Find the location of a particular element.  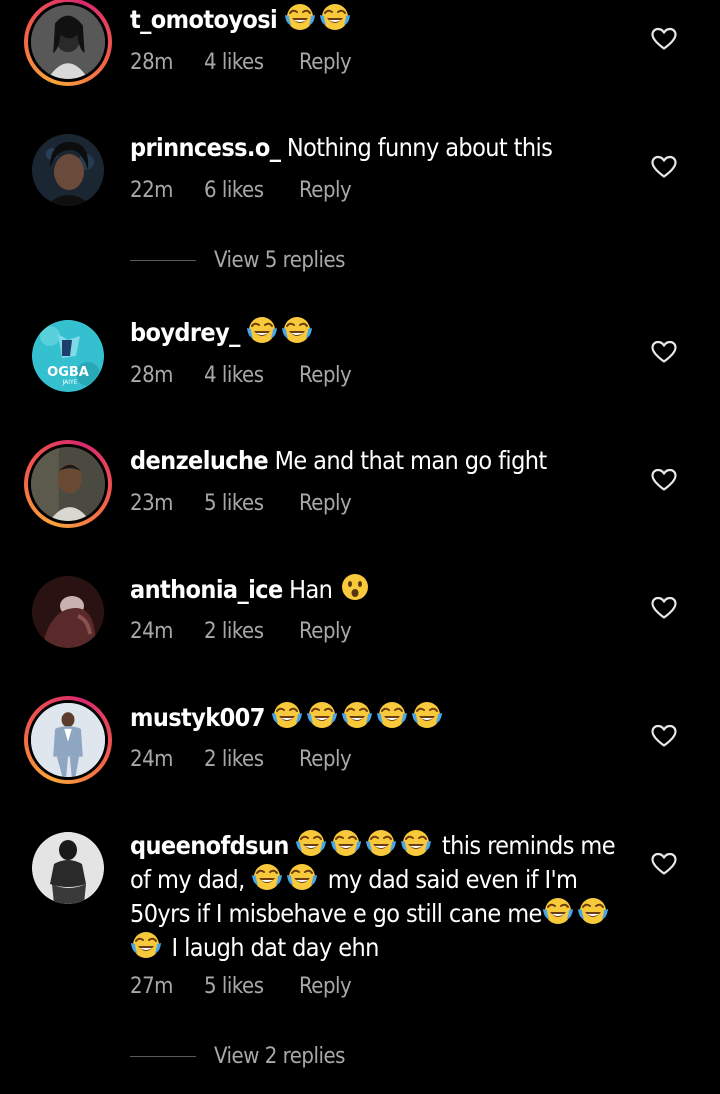

comment-text: Nothing funny about this is located at coordinates (416, 147).